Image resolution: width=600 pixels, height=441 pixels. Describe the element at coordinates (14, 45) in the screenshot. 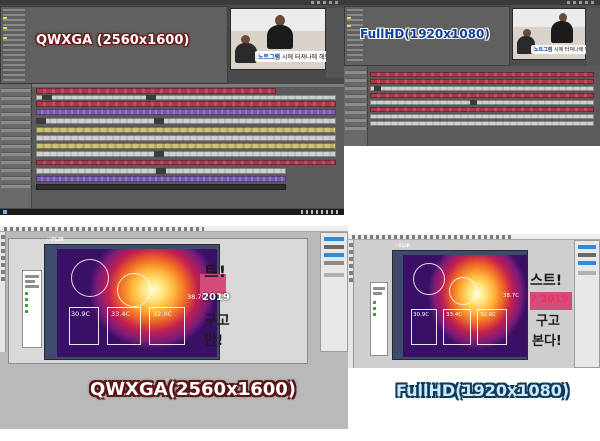

I see `file-tree` at that location.